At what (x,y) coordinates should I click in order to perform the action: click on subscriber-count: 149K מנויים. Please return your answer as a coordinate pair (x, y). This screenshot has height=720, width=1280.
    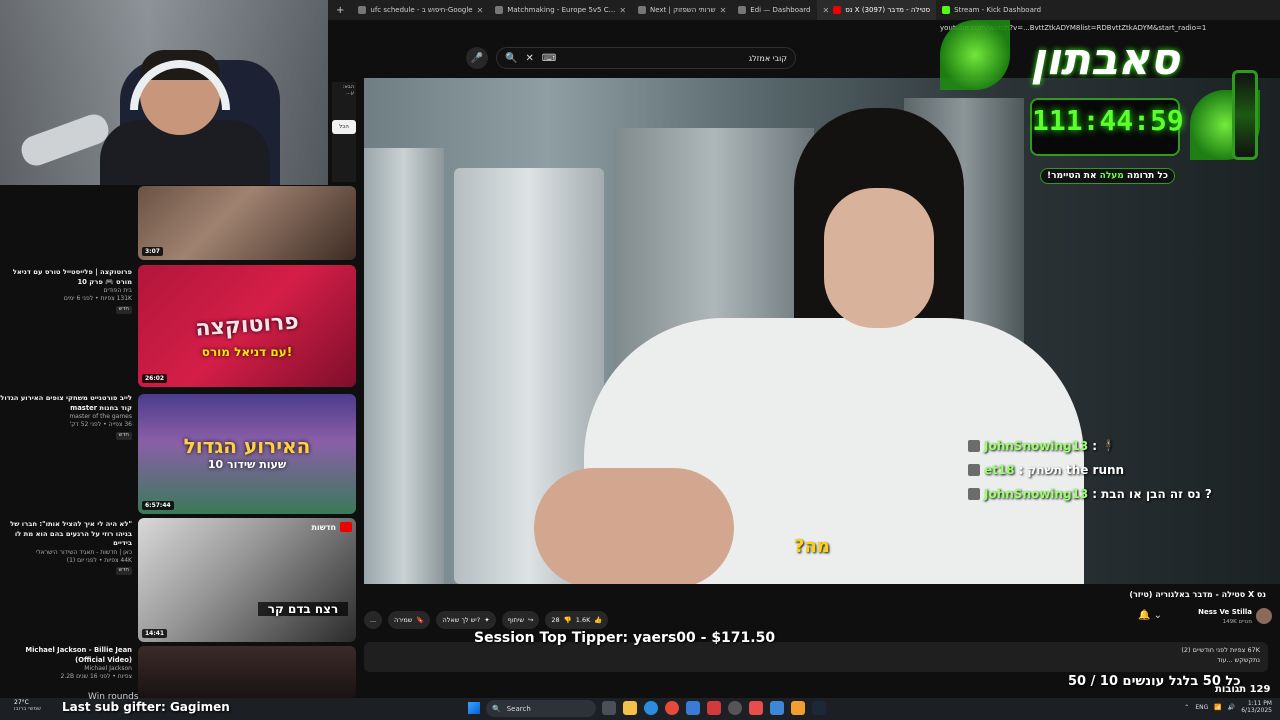
    Looking at the image, I should click on (1237, 622).